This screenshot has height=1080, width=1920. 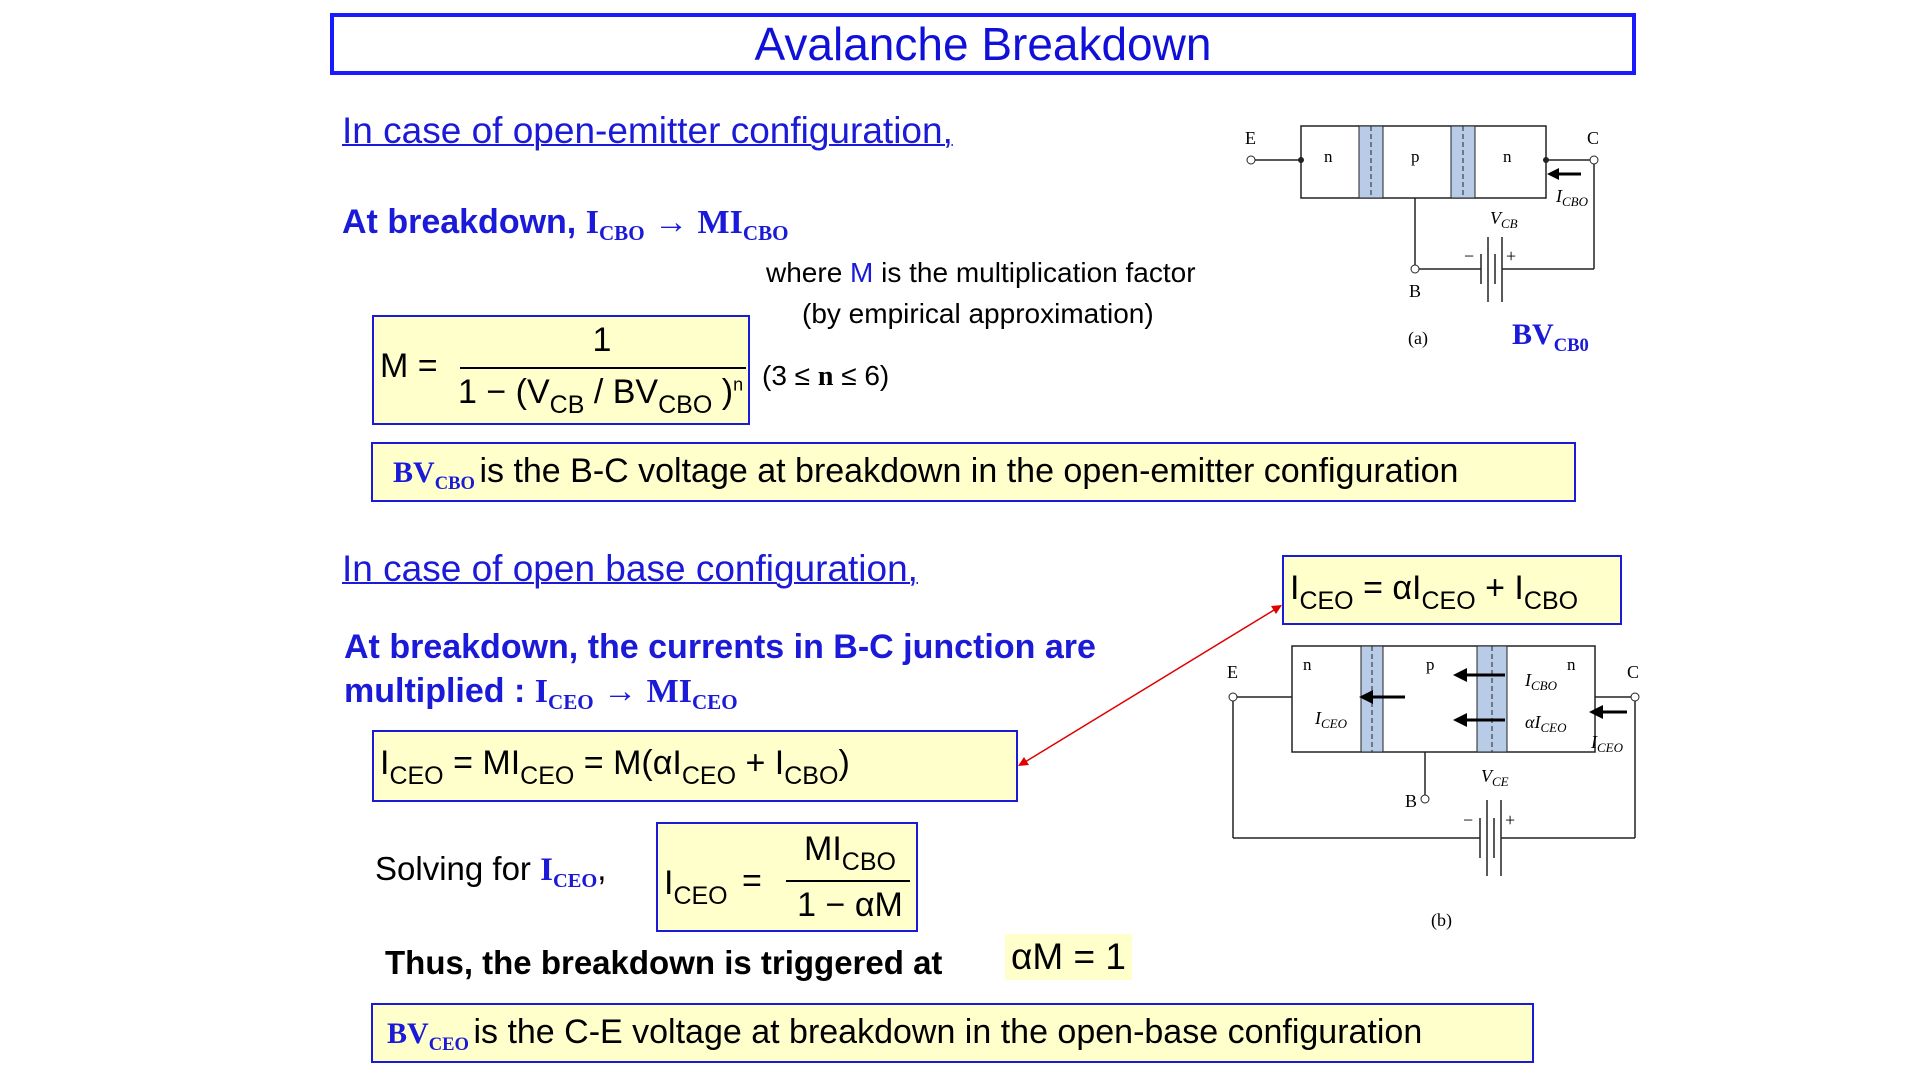 I want to click on diagram-b-label-e: E, so click(x=1232, y=672).